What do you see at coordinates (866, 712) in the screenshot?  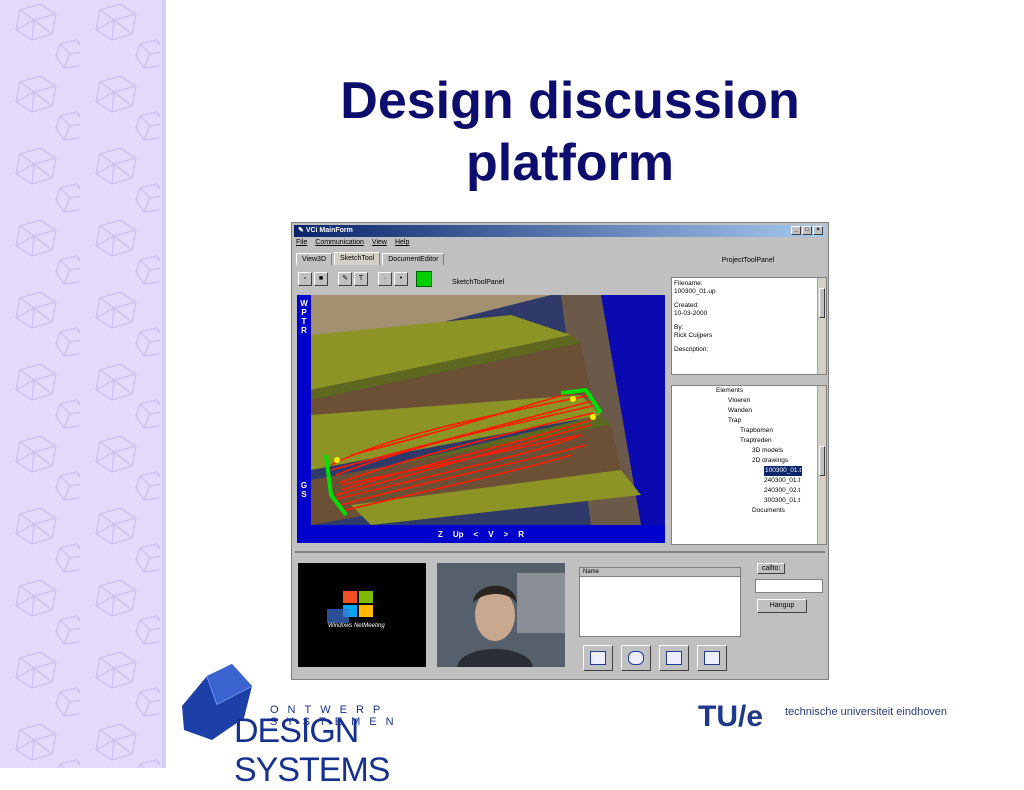 I see `tue-text: technische universiteit eindhoven` at bounding box center [866, 712].